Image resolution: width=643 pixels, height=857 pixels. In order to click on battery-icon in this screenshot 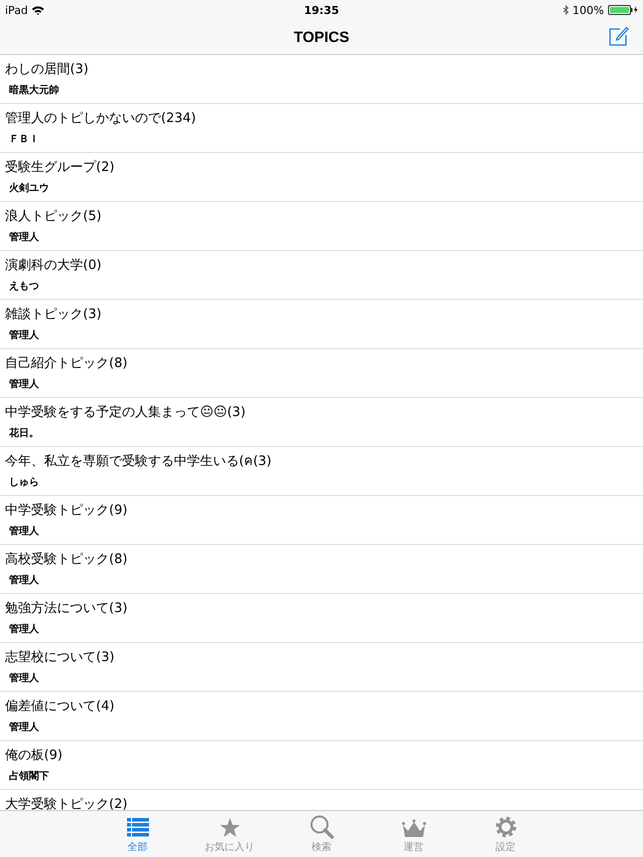, I will do `click(623, 10)`.